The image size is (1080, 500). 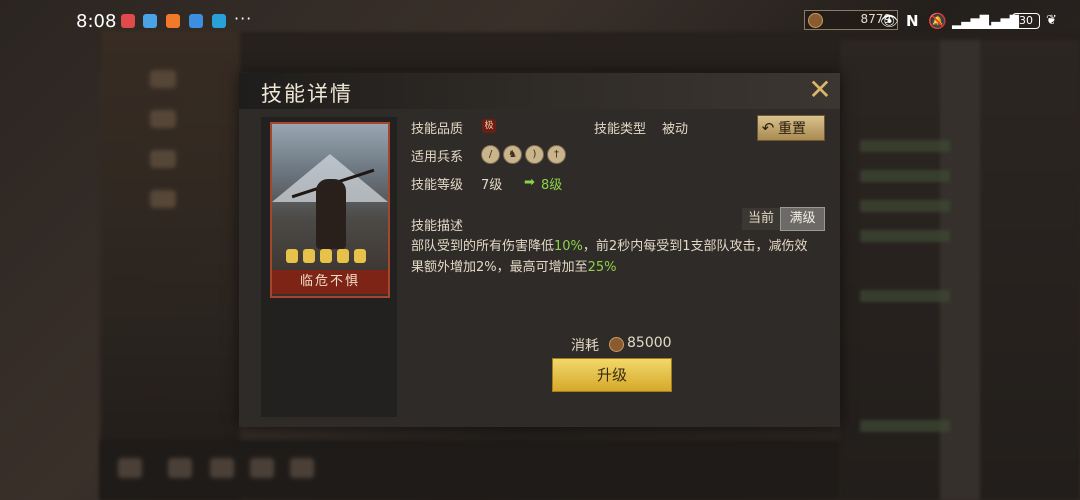 I want to click on level-next: 8级, so click(x=552, y=185).